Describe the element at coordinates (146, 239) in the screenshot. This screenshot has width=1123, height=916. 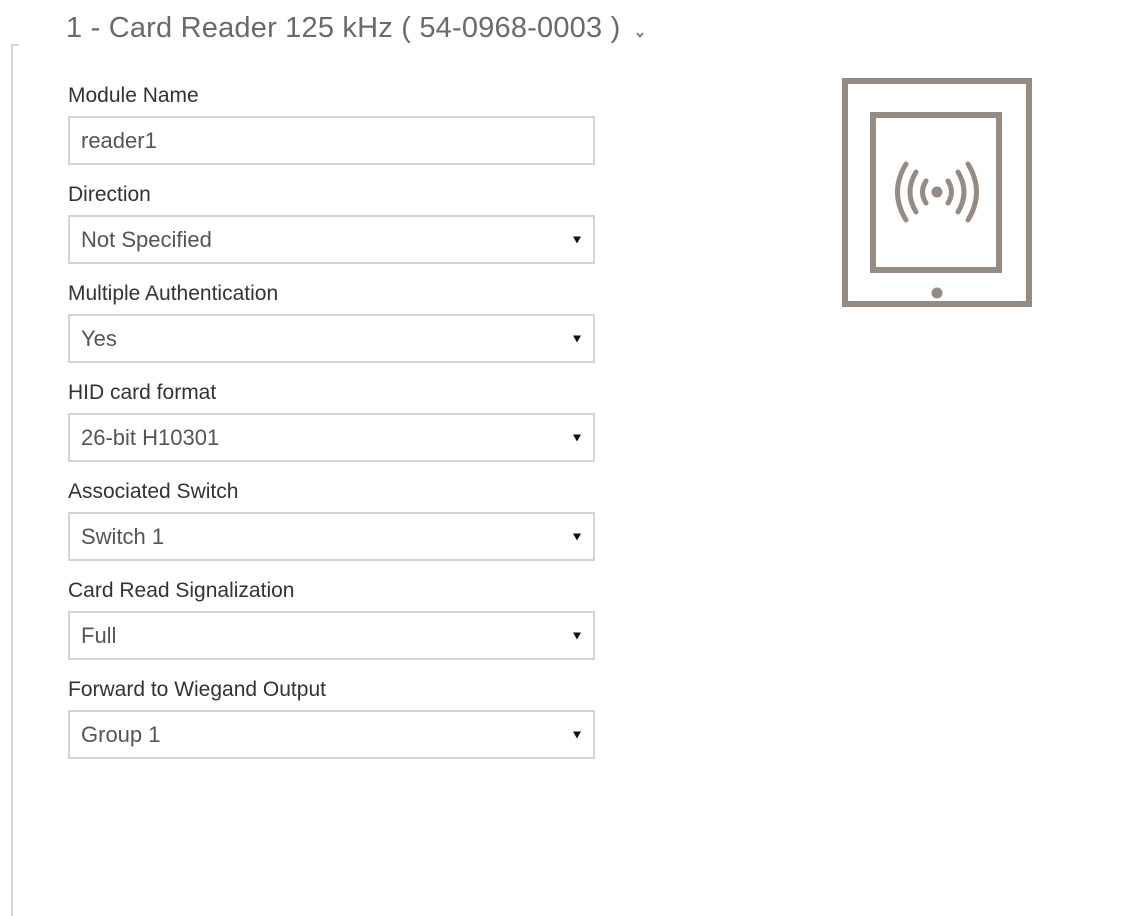
I see `direction-value: Not Specified` at that location.